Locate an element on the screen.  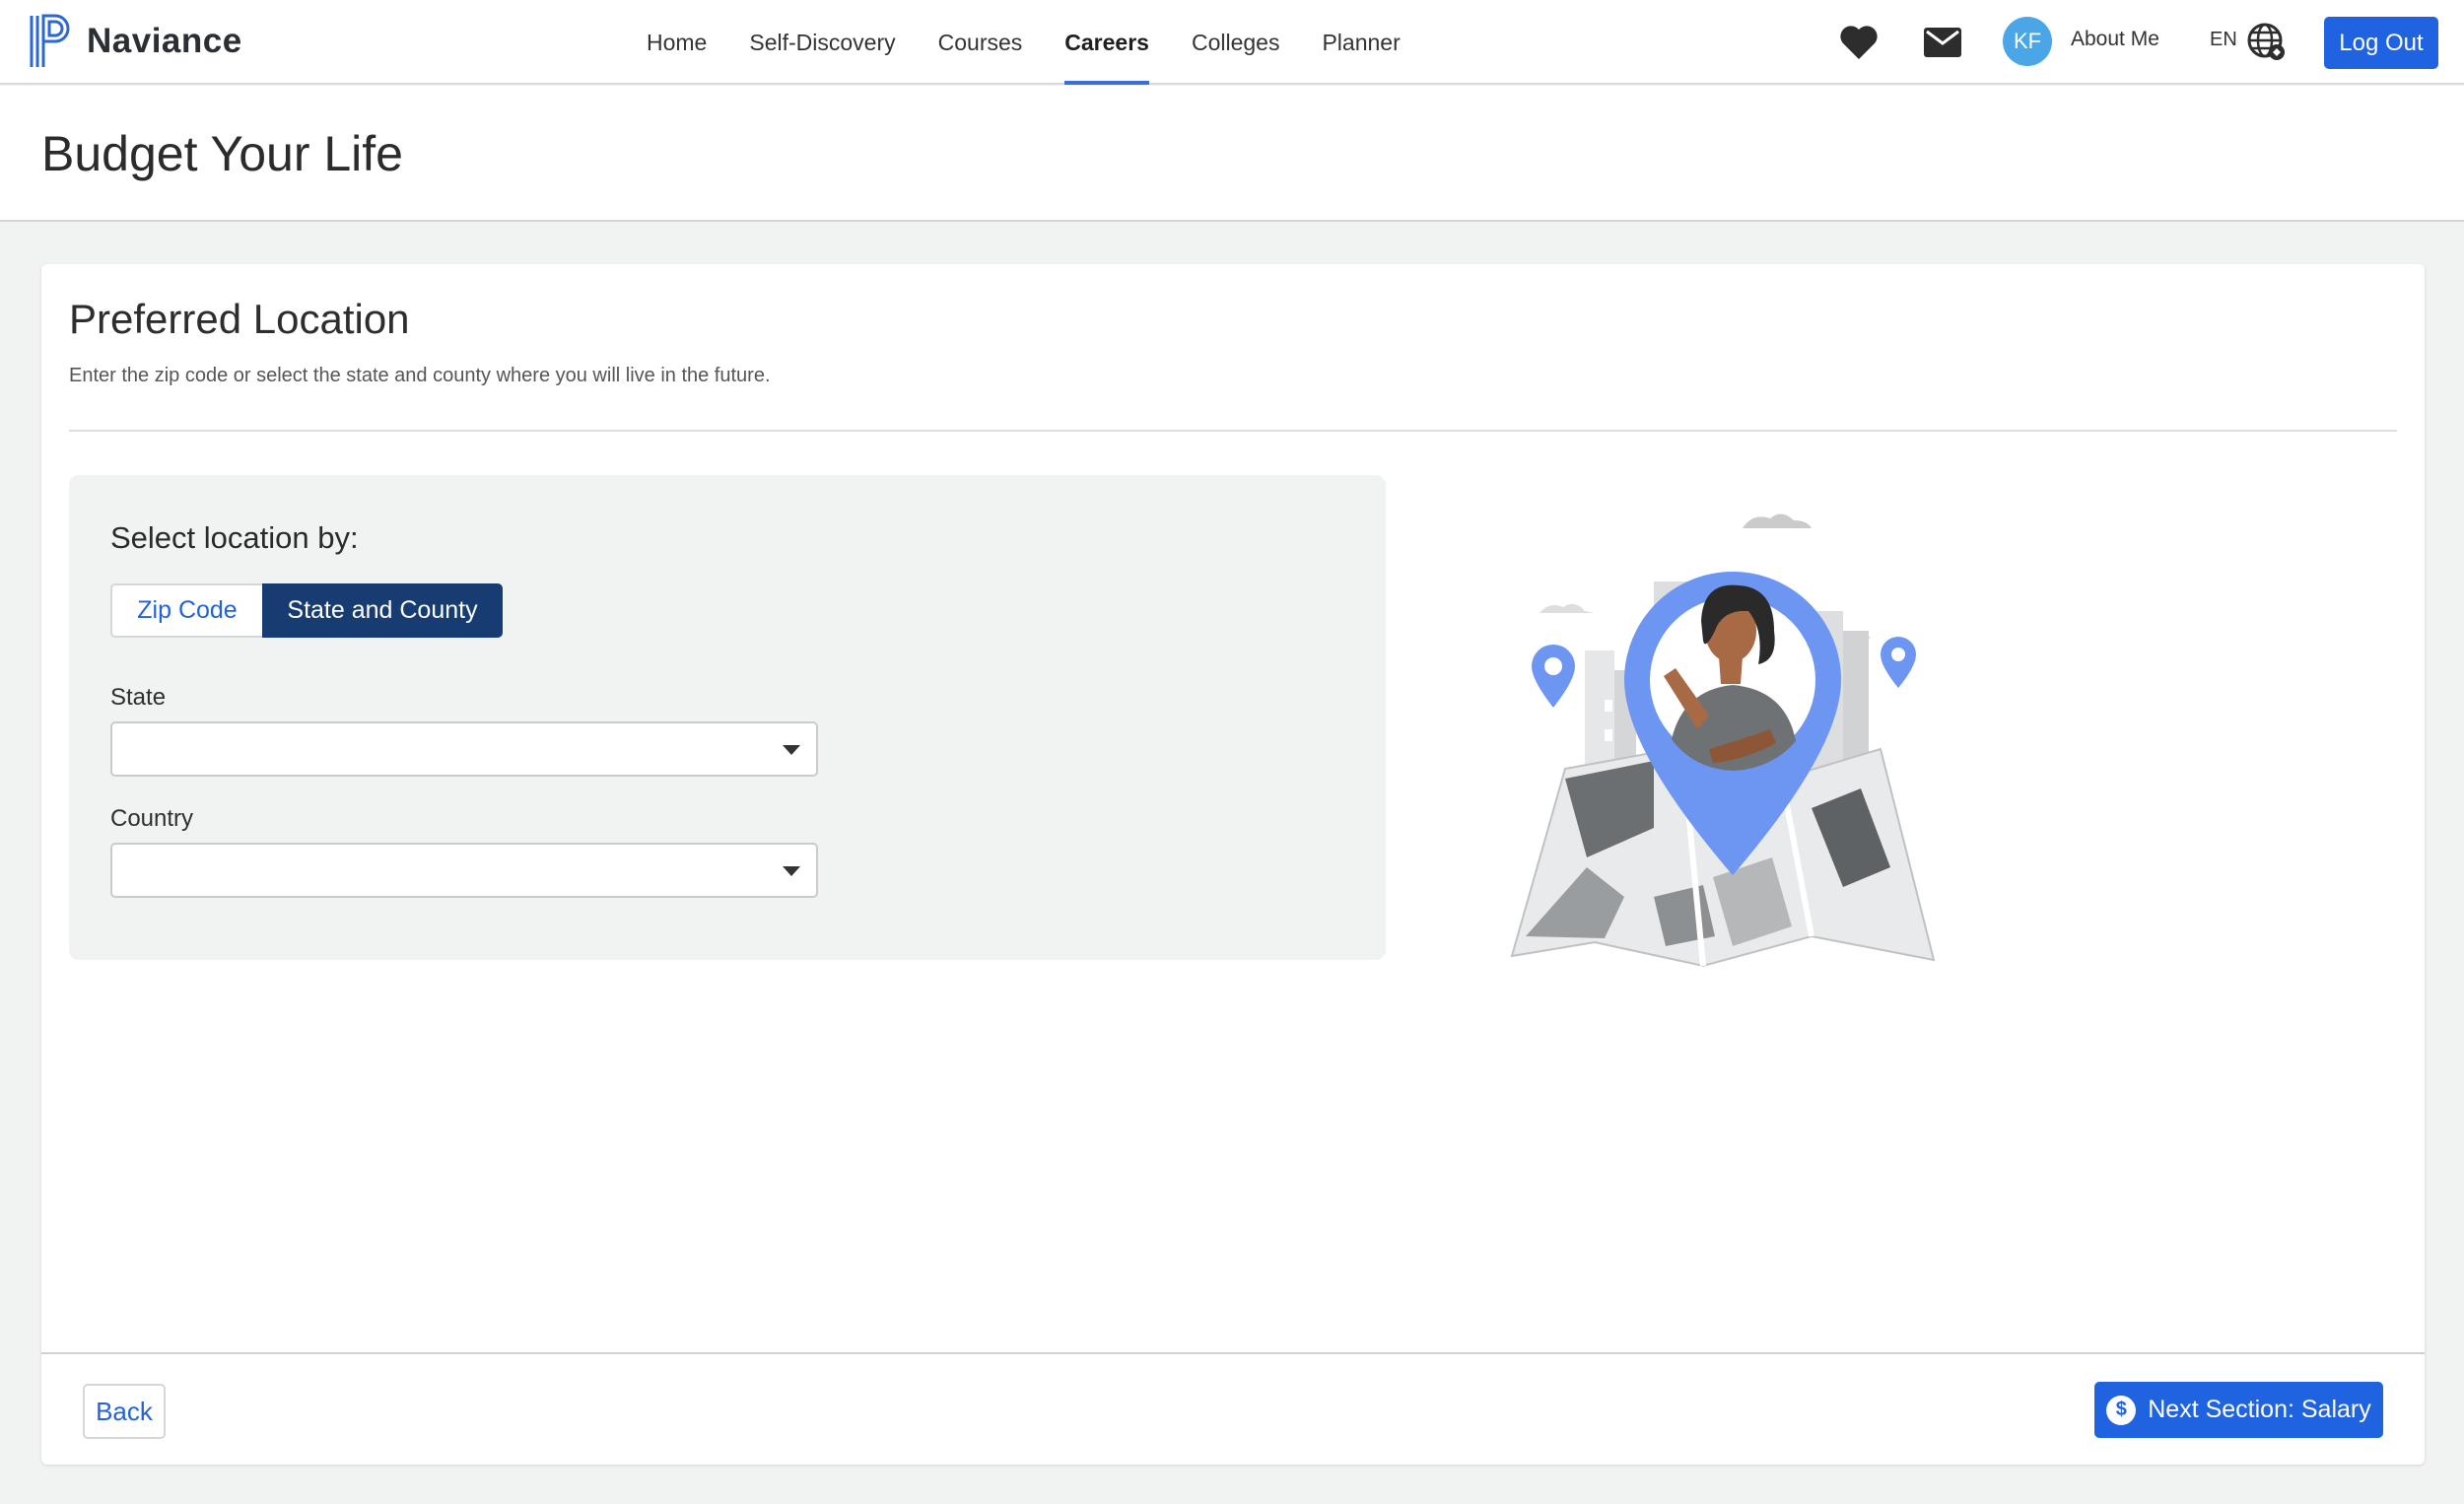
state-select is located at coordinates (464, 749).